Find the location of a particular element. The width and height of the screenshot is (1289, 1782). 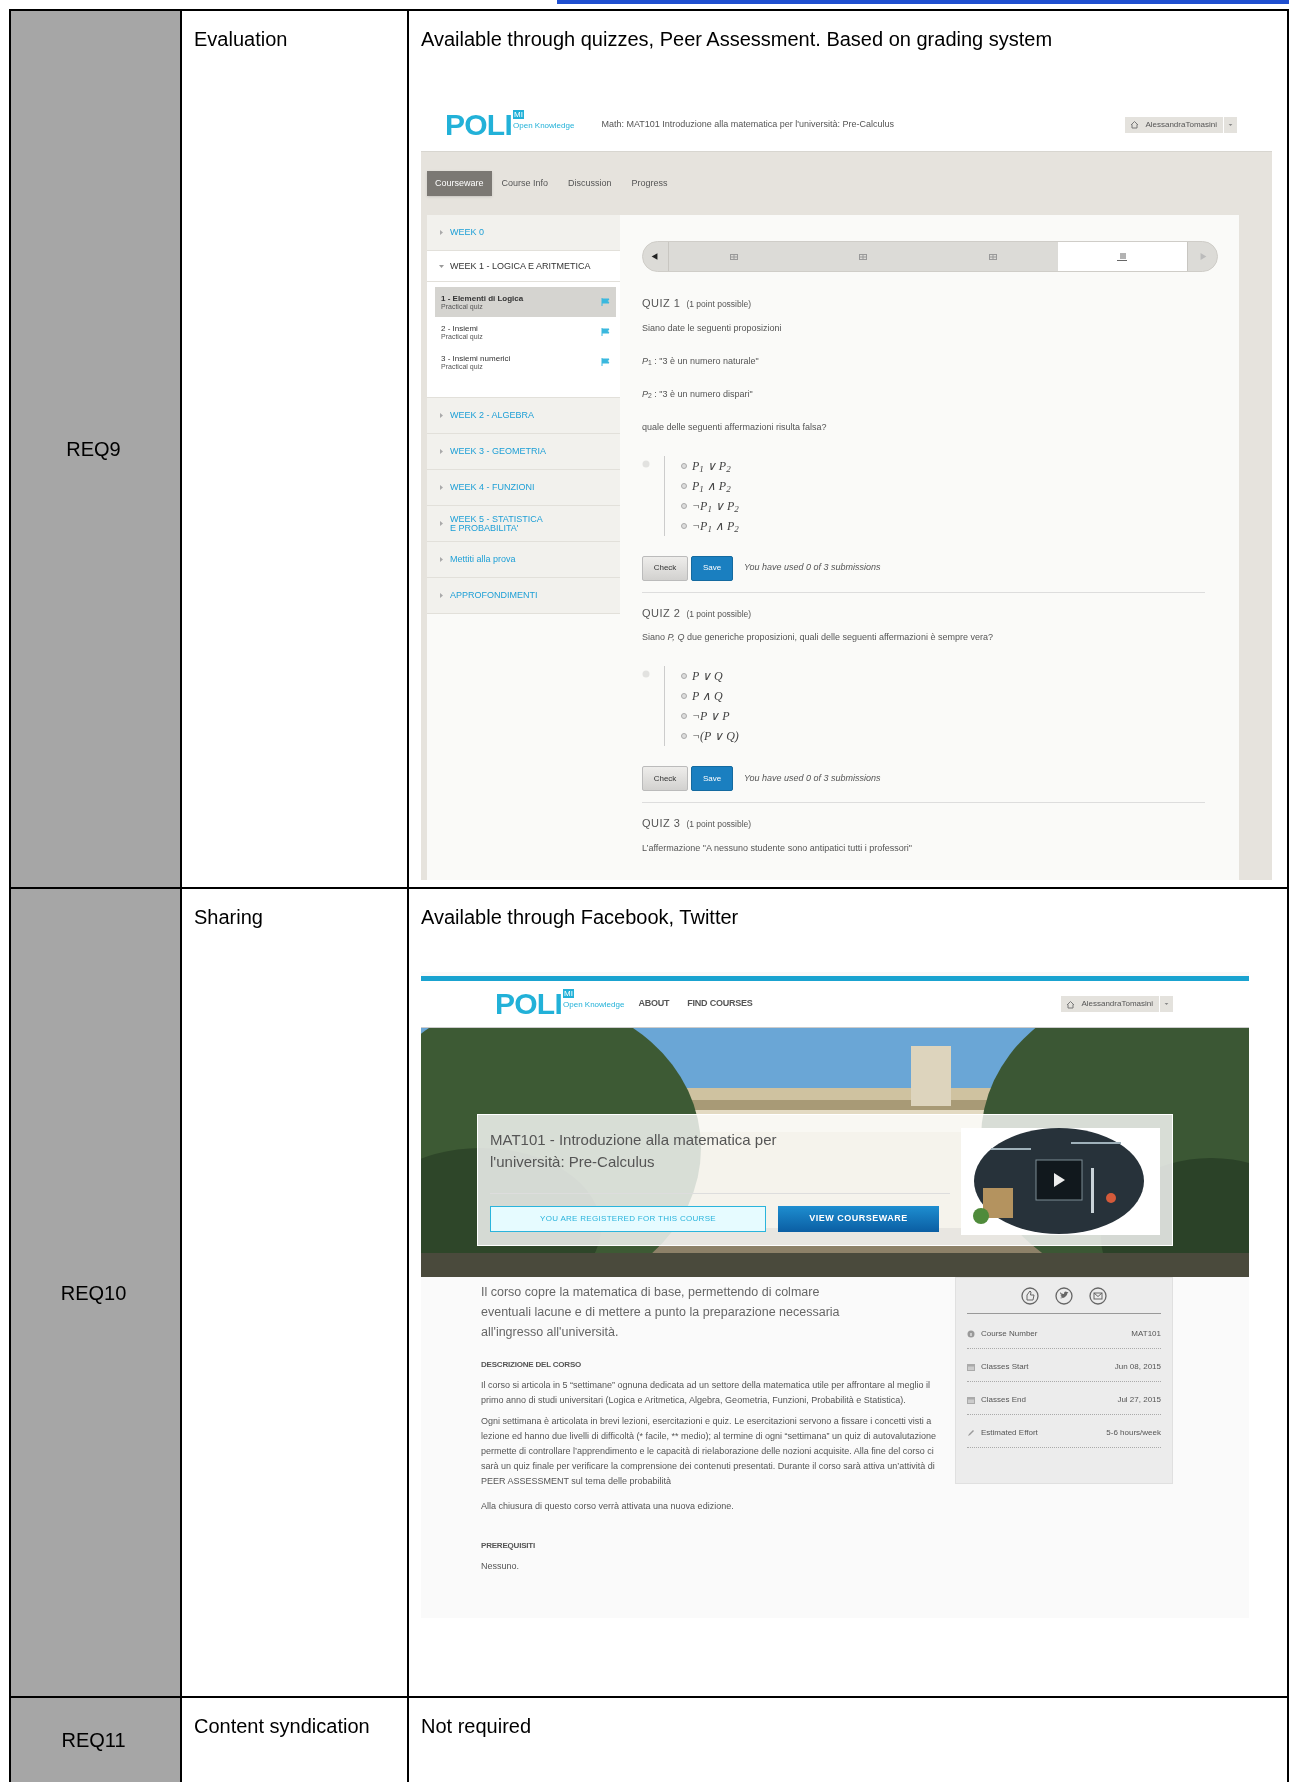

description-text: Alla chiusura di questo corso verrà attivata una nuova edizione. is located at coordinates (608, 1506).